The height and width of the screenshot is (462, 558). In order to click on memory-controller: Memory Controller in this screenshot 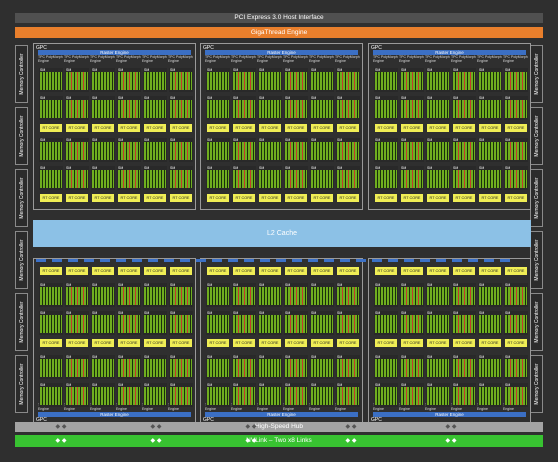, I will do `click(21, 260)`.